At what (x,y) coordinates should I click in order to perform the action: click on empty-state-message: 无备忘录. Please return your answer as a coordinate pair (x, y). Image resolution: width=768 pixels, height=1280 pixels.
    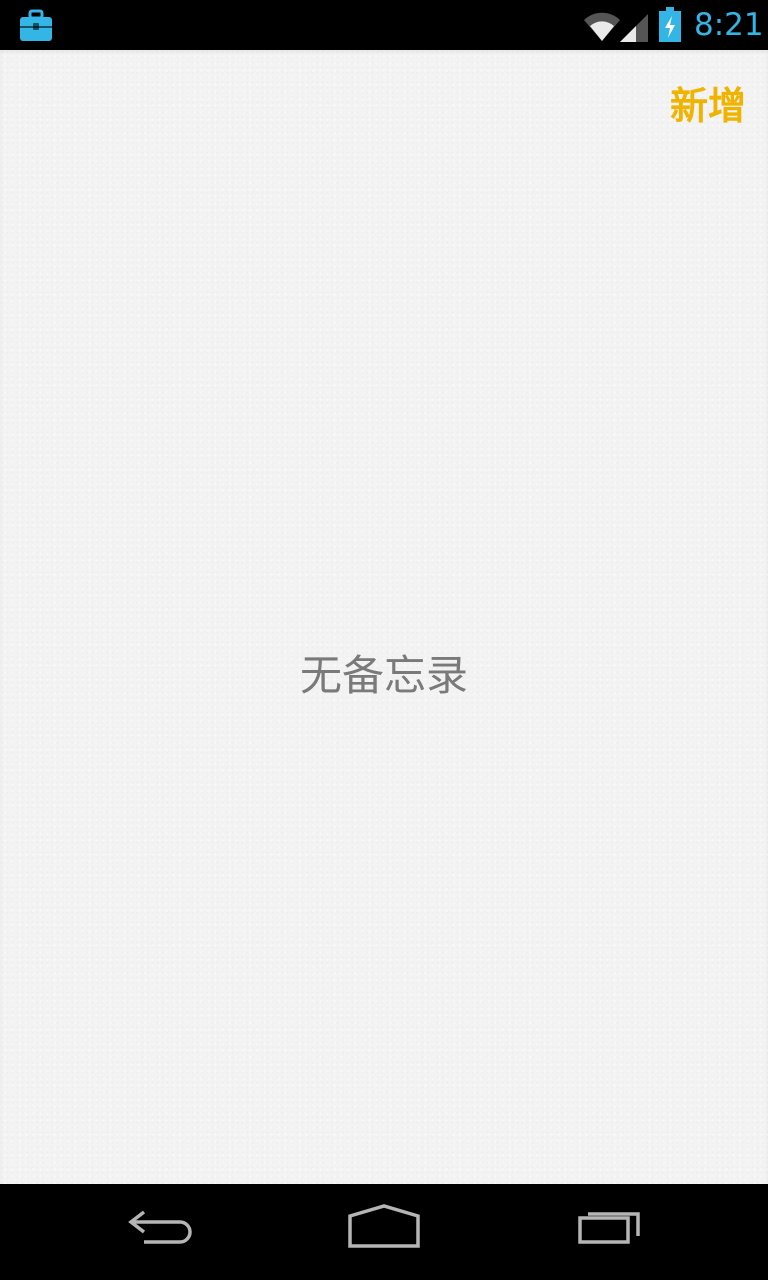
    Looking at the image, I should click on (383, 675).